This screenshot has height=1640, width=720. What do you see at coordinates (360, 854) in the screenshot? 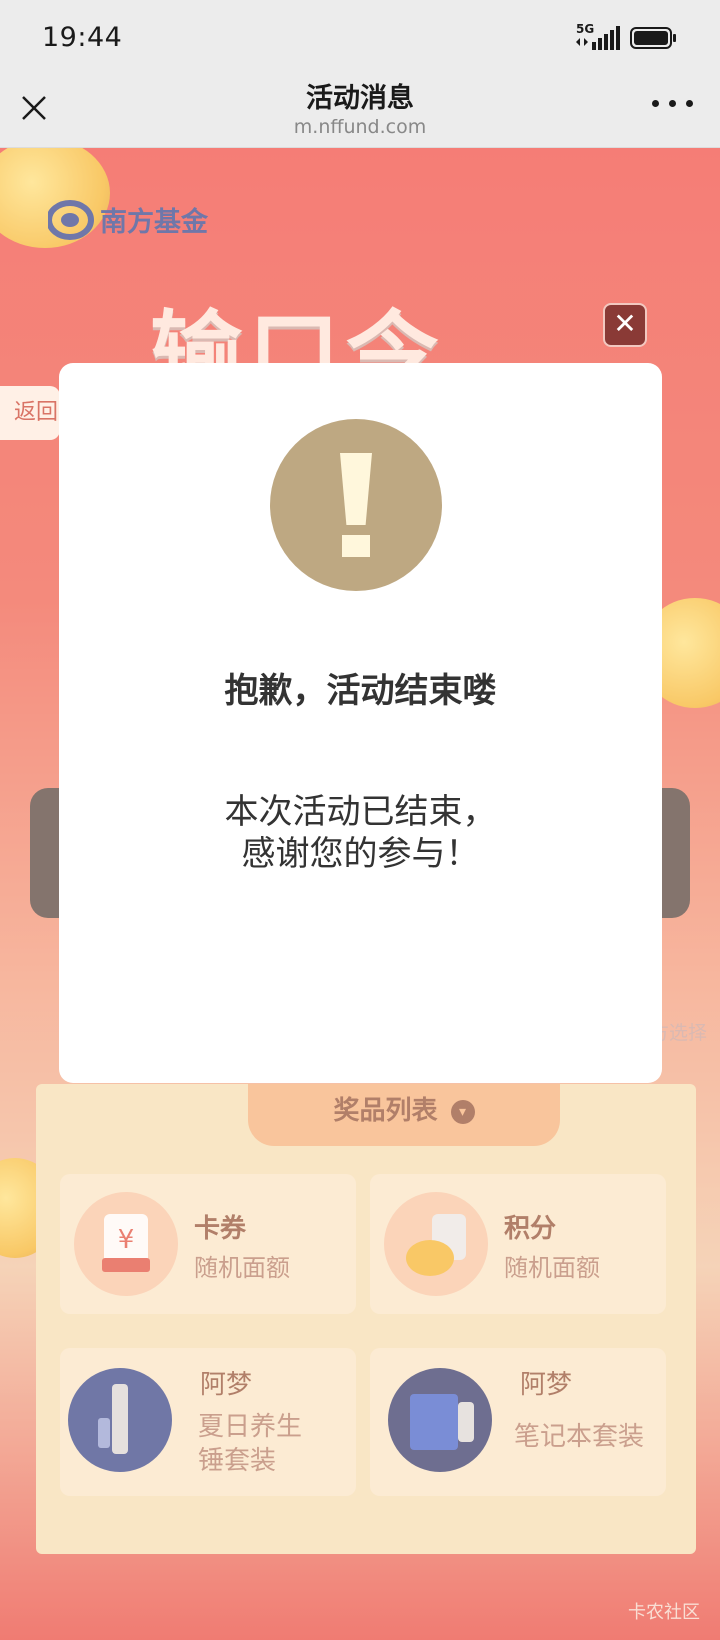
I see `dialog-message-line: 感谢您的参与！` at bounding box center [360, 854].